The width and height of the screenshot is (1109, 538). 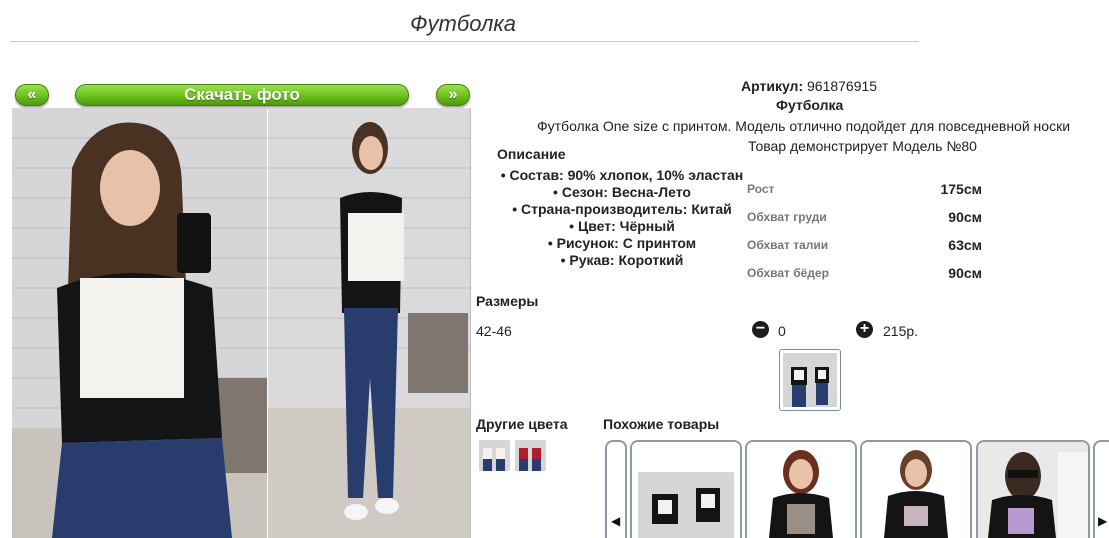 I want to click on description-item: Сезон: Весна-Лето, so click(x=622, y=192).